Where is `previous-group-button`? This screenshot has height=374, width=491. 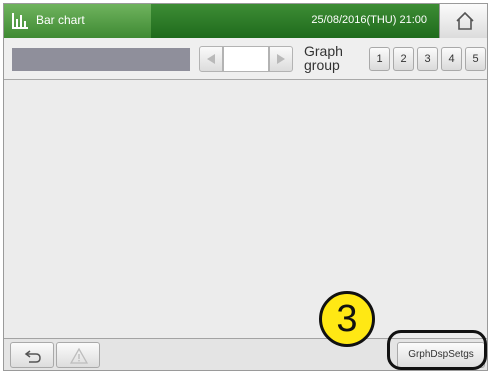 previous-group-button is located at coordinates (211, 59).